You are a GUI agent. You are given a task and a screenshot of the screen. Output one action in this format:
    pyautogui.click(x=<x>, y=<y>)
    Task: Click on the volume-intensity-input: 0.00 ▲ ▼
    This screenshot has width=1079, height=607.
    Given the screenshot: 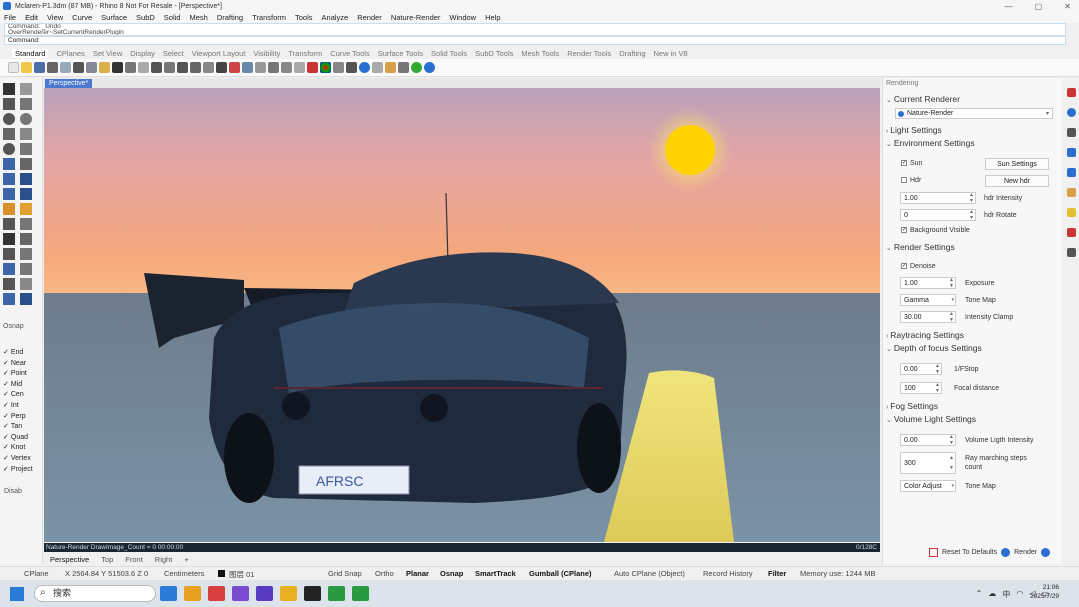 What is the action you would take?
    pyautogui.click(x=928, y=440)
    